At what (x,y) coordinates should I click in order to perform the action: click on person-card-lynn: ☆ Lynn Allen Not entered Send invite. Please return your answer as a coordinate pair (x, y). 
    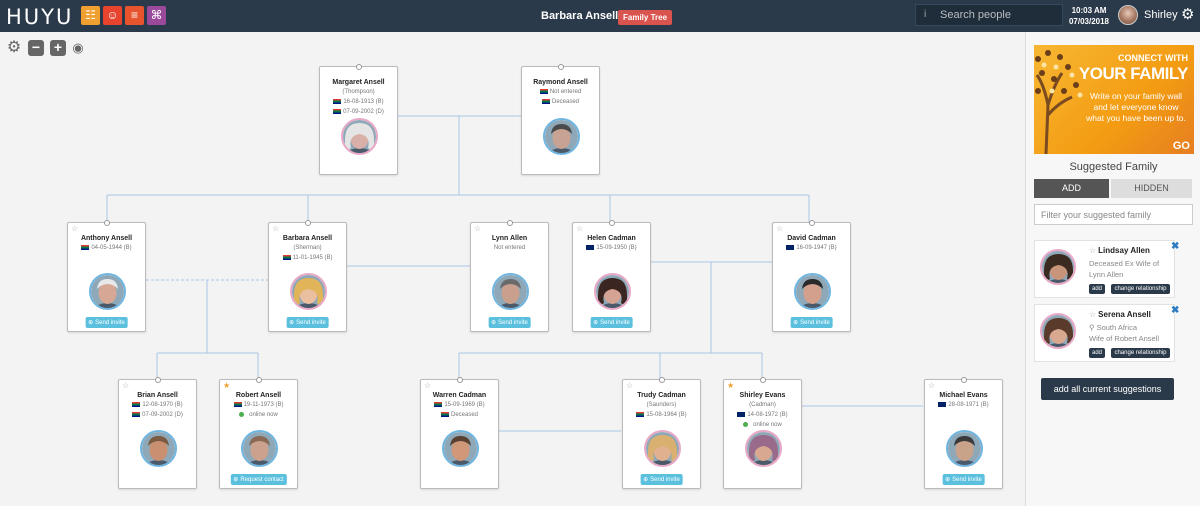
    Looking at the image, I should click on (509, 276).